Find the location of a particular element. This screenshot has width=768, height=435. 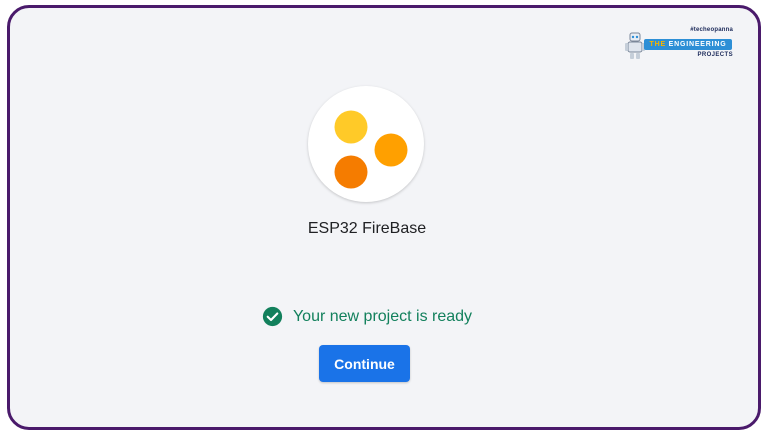

watermark-banner-prefix: THE is located at coordinates (657, 44).